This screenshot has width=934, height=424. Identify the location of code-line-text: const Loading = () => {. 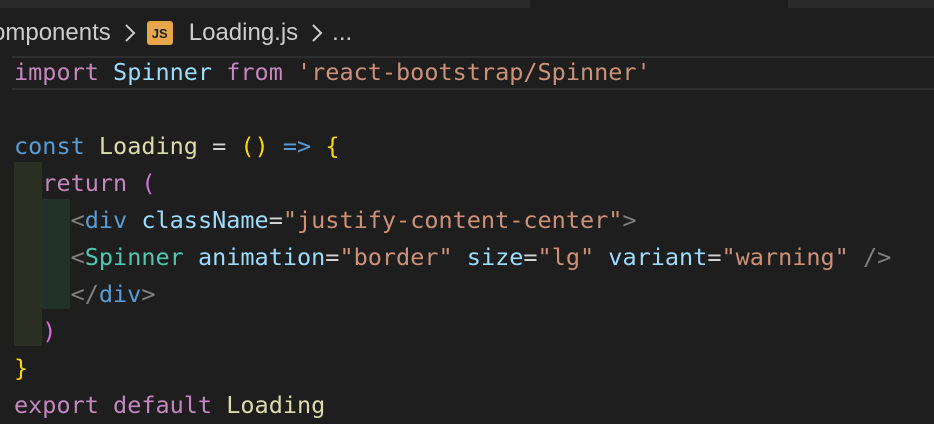
(176, 146).